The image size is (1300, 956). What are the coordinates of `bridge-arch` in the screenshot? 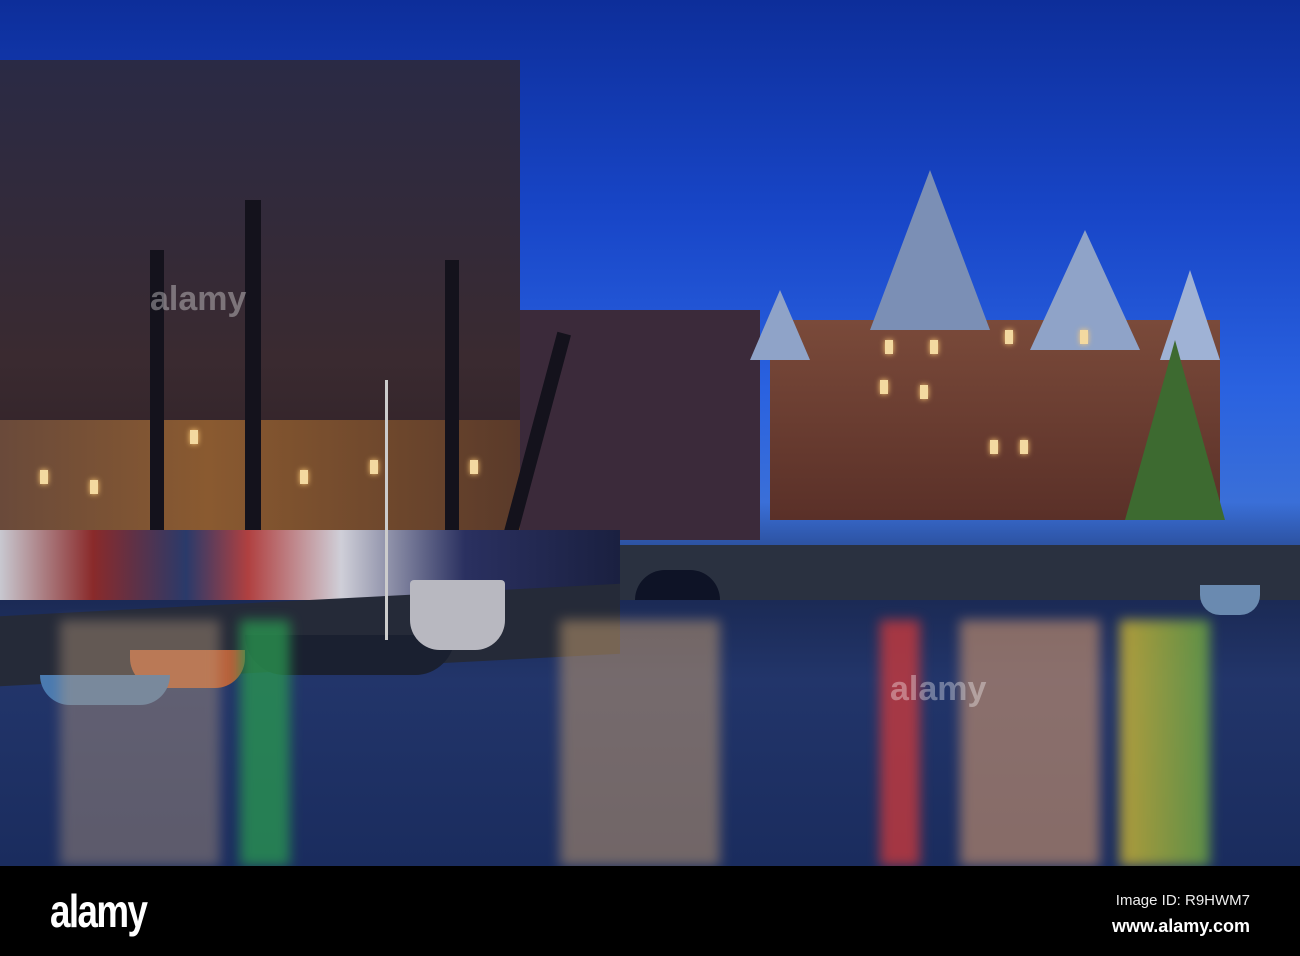 It's located at (677, 585).